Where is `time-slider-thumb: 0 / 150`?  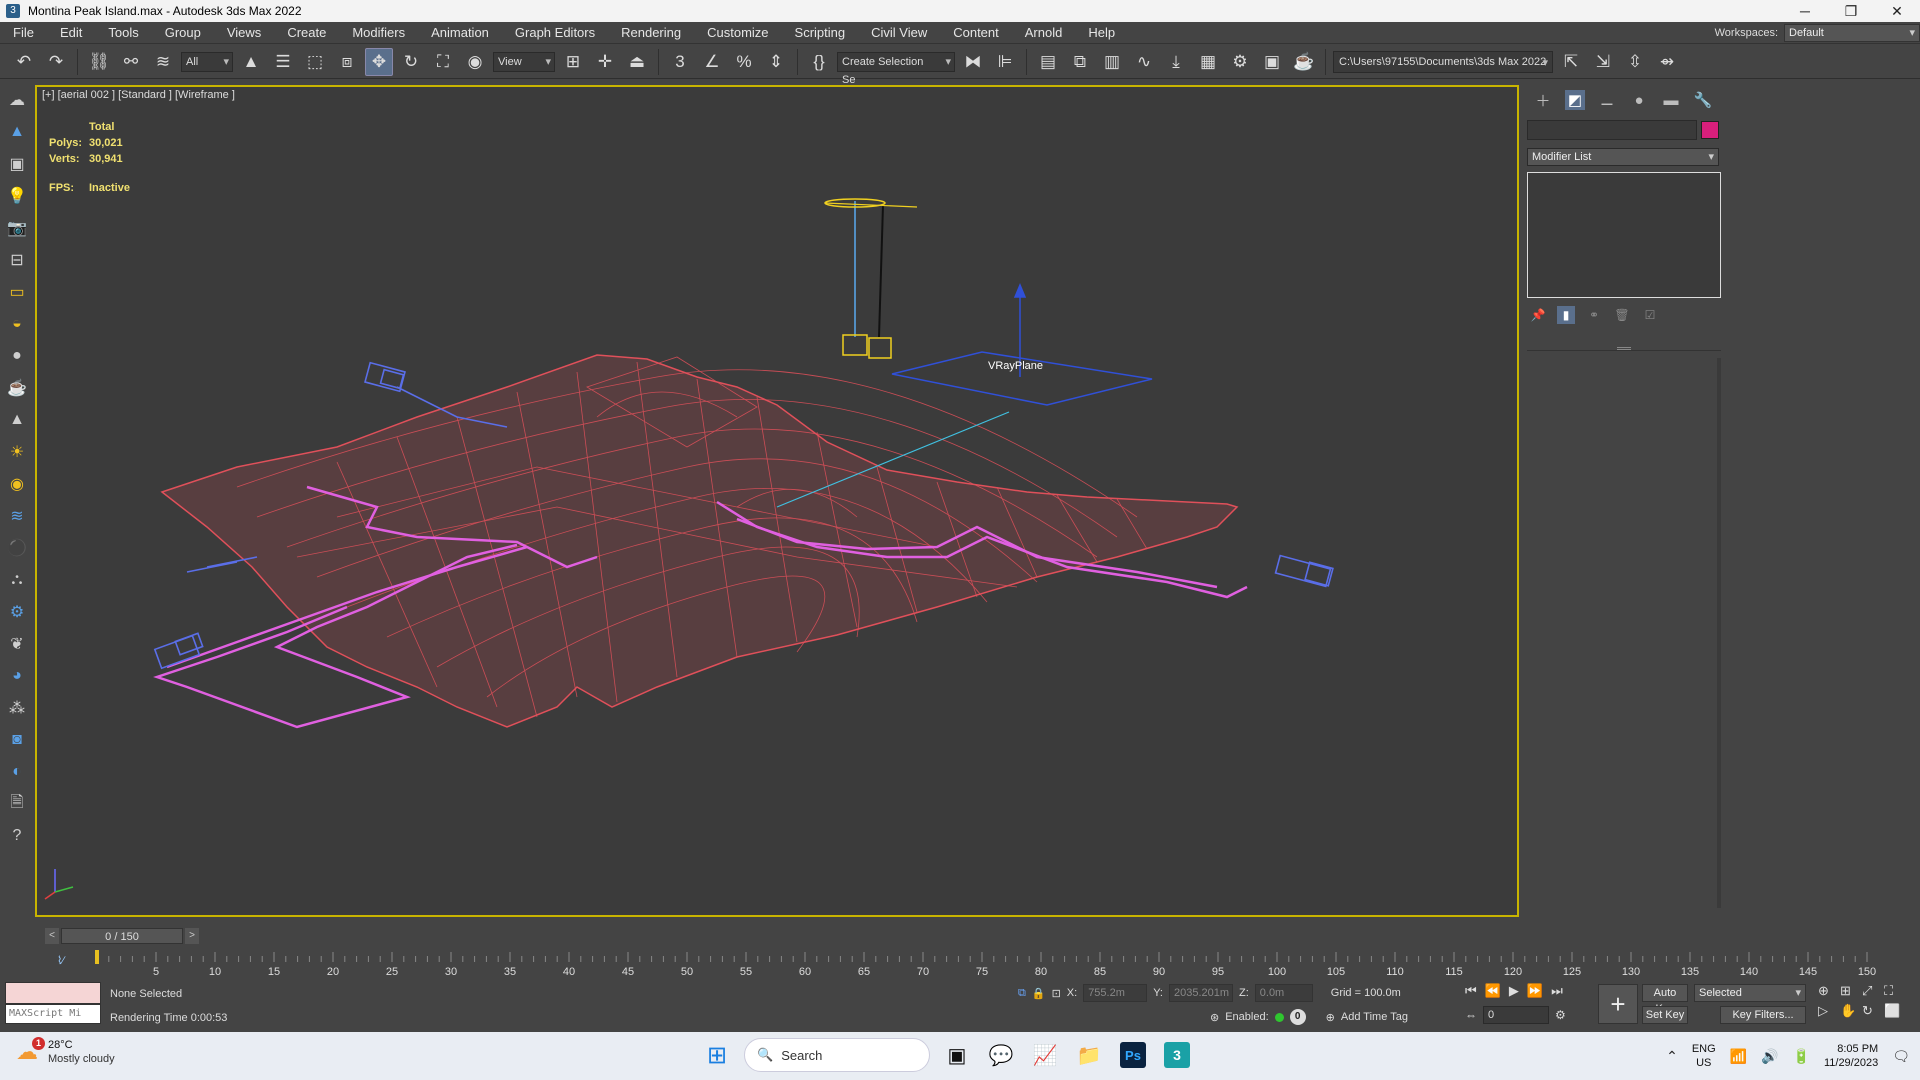
time-slider-thumb: 0 / 150 is located at coordinates (122, 936).